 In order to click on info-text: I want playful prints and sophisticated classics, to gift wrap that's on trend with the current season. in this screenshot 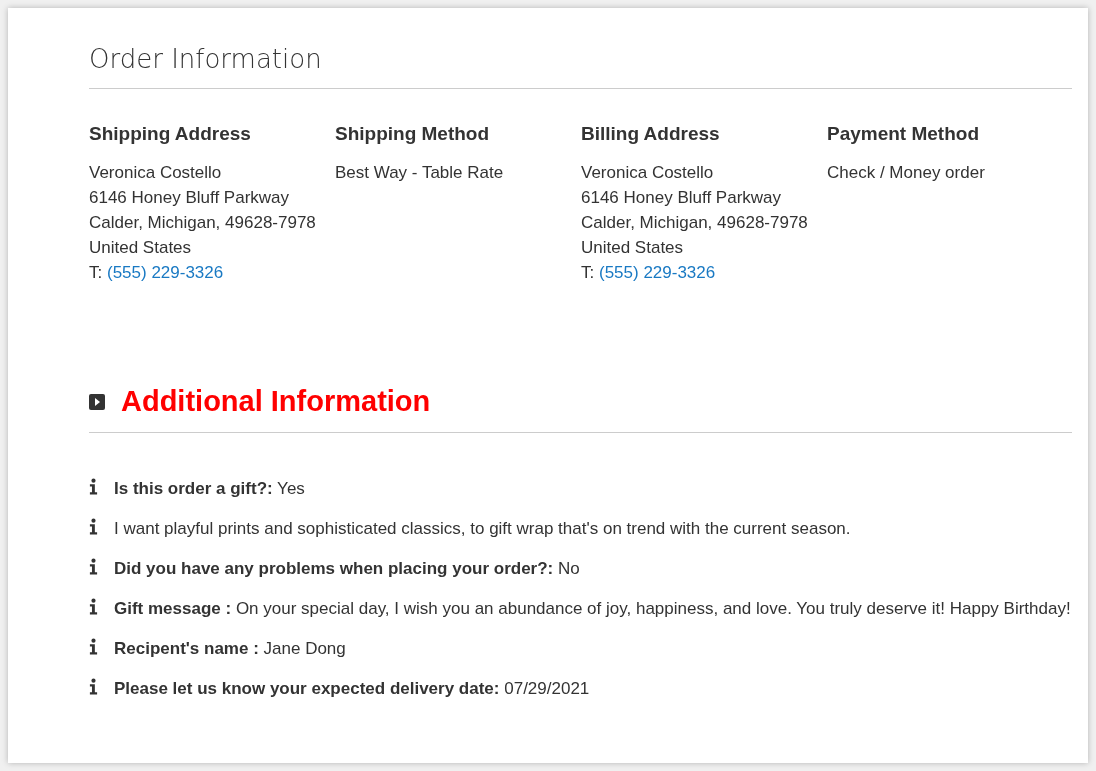, I will do `click(482, 529)`.